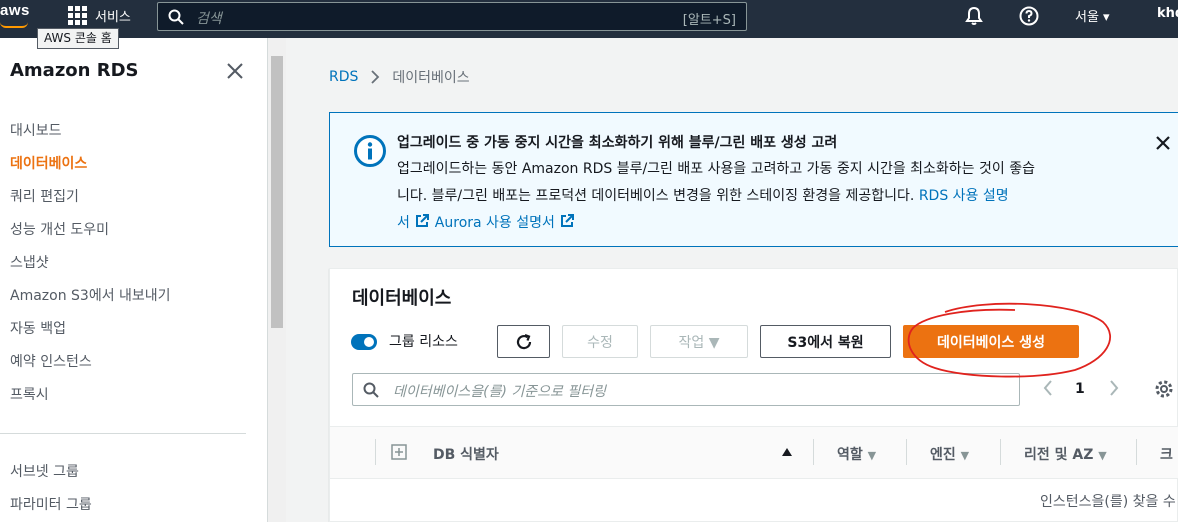 The width and height of the screenshot is (1178, 522). I want to click on column-region-az: 리전 및 AZ ▼, so click(1065, 454).